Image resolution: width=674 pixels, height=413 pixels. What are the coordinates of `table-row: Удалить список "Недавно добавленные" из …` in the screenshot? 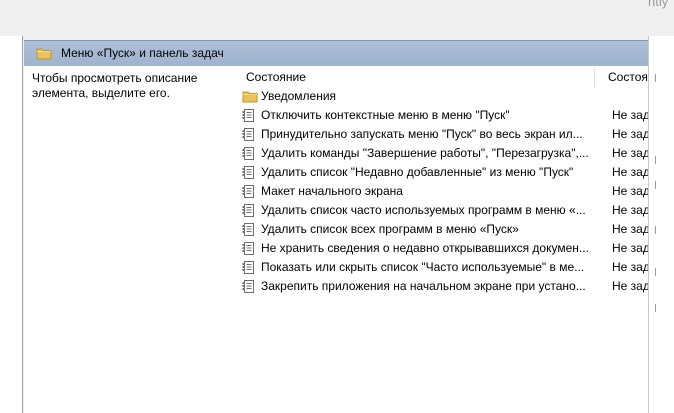 It's located at (336, 172).